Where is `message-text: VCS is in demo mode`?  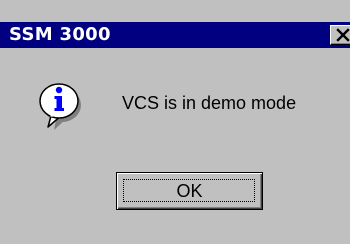
message-text: VCS is in demo mode is located at coordinates (209, 103).